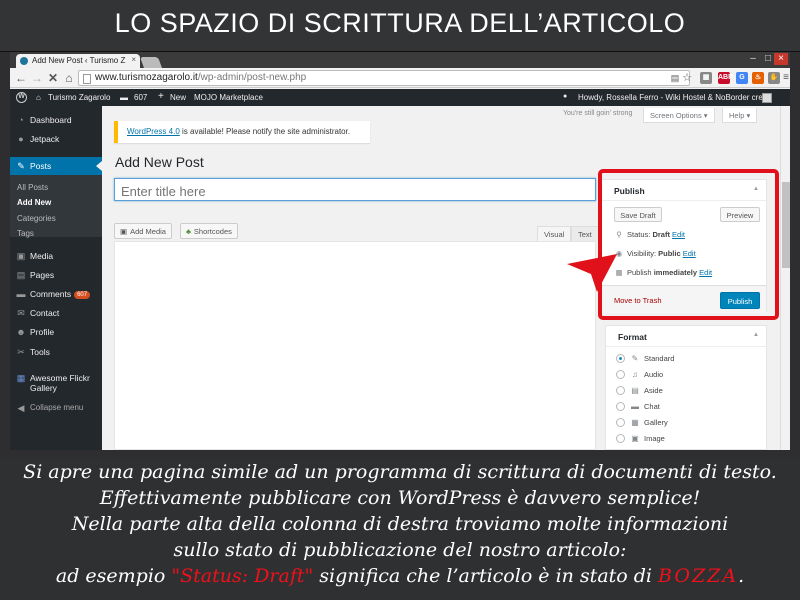 The height and width of the screenshot is (600, 800). Describe the element at coordinates (37, 78) in the screenshot. I see `forward-icon: →` at that location.